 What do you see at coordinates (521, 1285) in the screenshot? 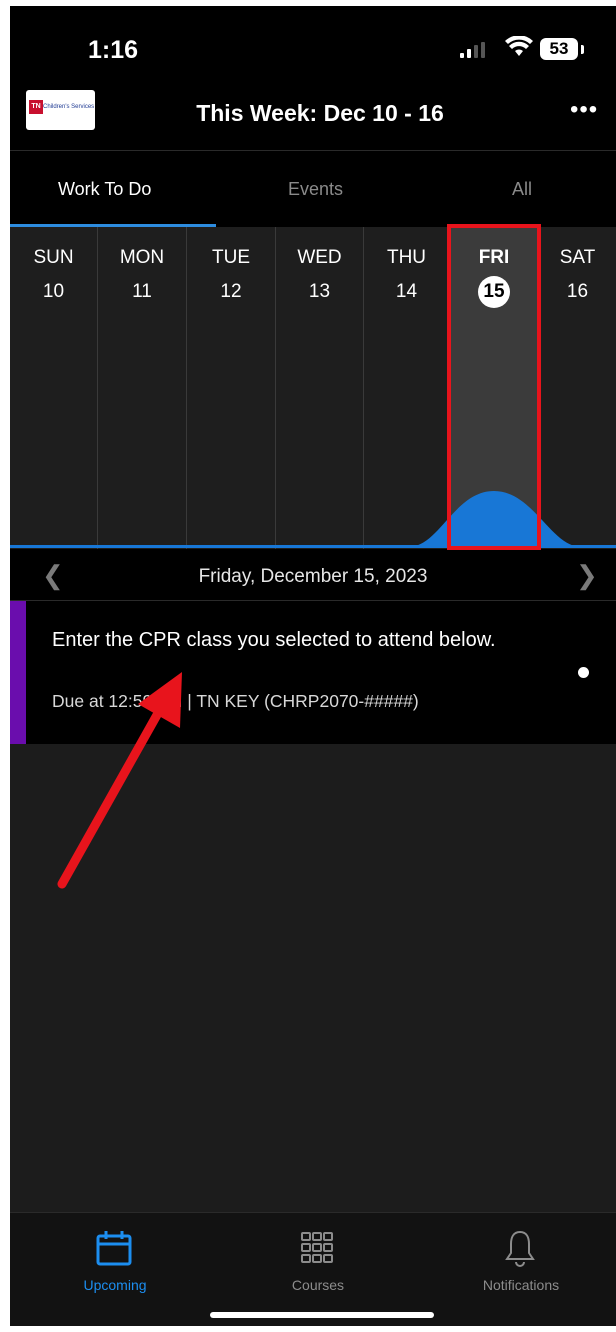
I see `tab-label: Notifications` at bounding box center [521, 1285].